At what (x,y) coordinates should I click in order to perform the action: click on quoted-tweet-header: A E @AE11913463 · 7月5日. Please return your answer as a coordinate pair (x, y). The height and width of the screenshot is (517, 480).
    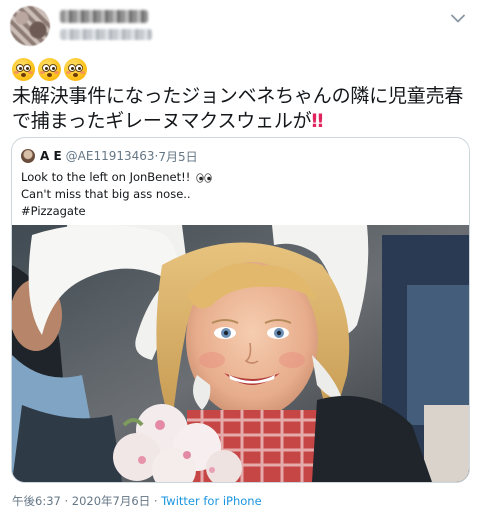
    Looking at the image, I should click on (109, 156).